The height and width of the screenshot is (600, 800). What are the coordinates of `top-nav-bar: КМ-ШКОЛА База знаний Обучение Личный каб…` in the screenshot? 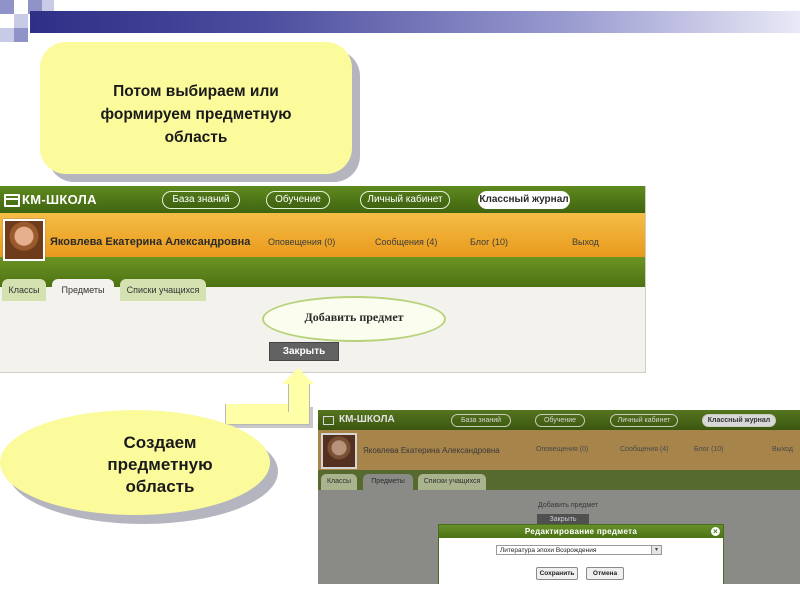 It's located at (322, 199).